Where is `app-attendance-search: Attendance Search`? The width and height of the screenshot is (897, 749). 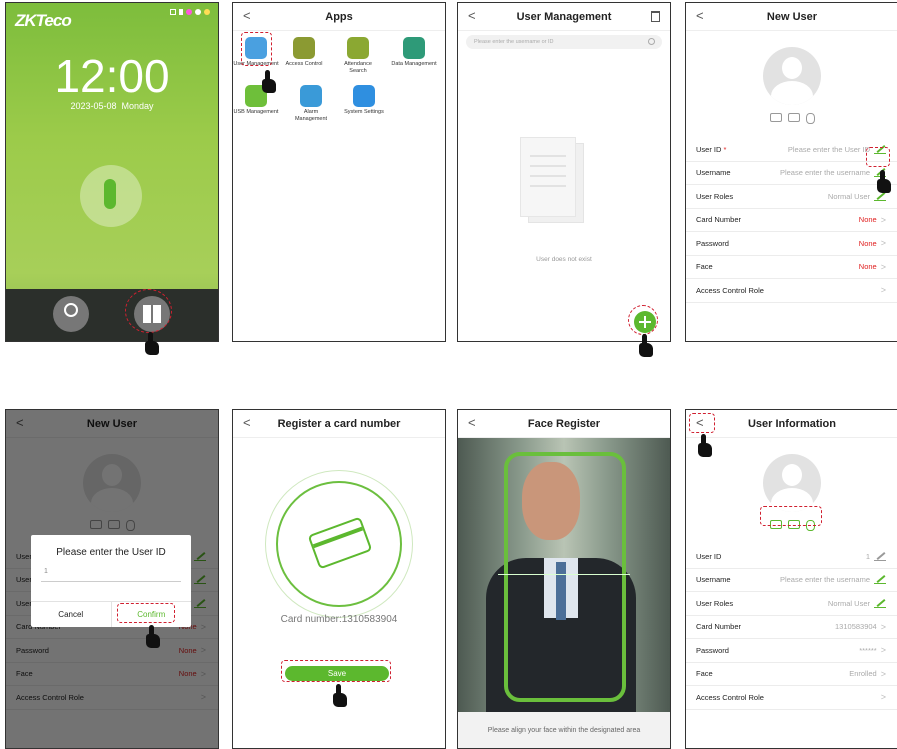
app-attendance-search: Attendance Search is located at coordinates (358, 55).